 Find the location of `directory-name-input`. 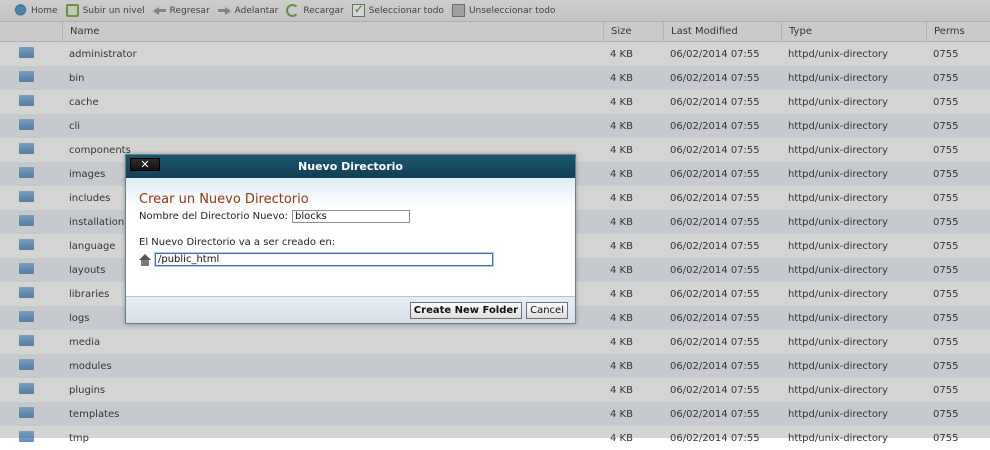

directory-name-input is located at coordinates (351, 216).